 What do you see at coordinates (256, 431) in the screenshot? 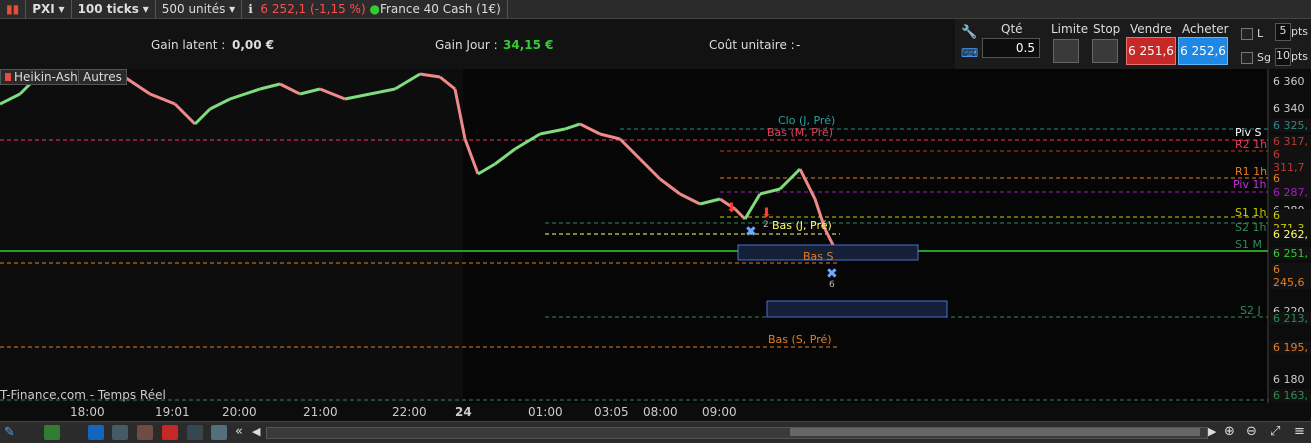
I see `scroll-left-icon: ◀` at bounding box center [256, 431].